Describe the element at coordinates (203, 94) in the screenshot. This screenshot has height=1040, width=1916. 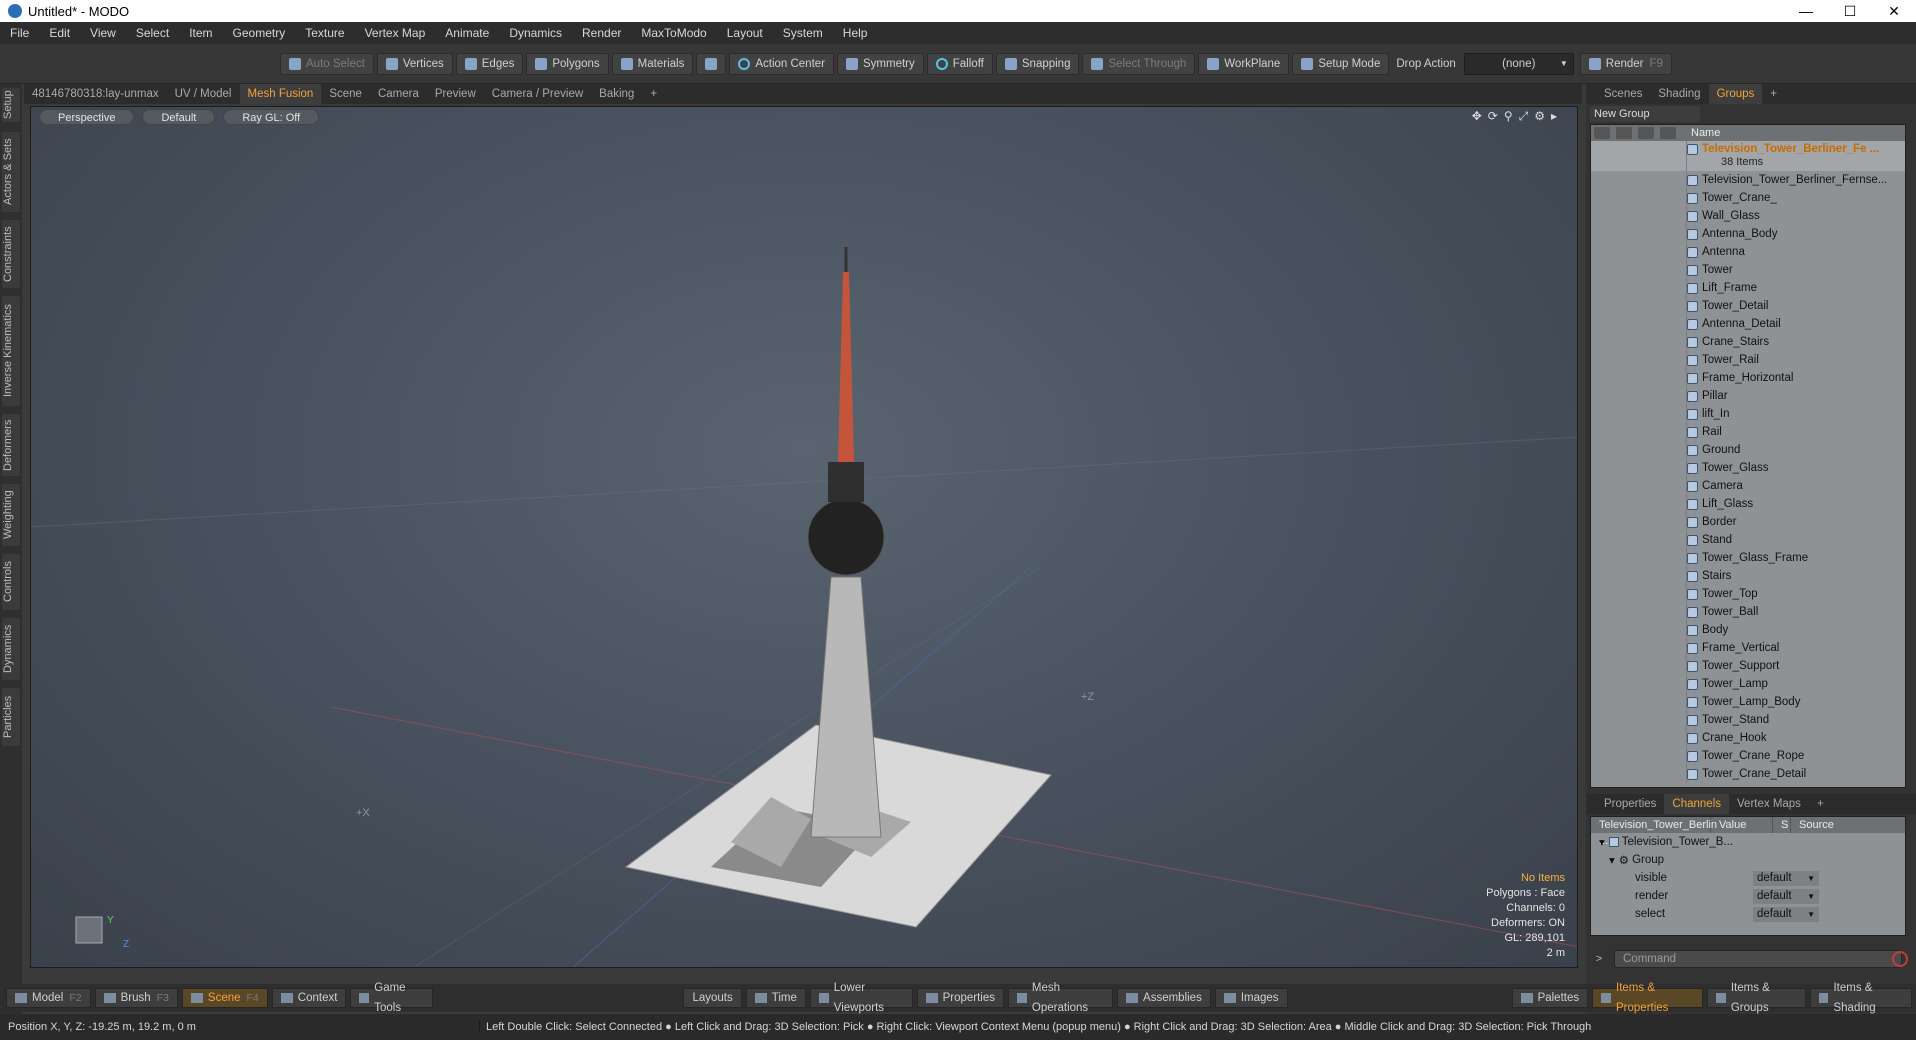
I see `tab-uv-model: UV / Model` at that location.